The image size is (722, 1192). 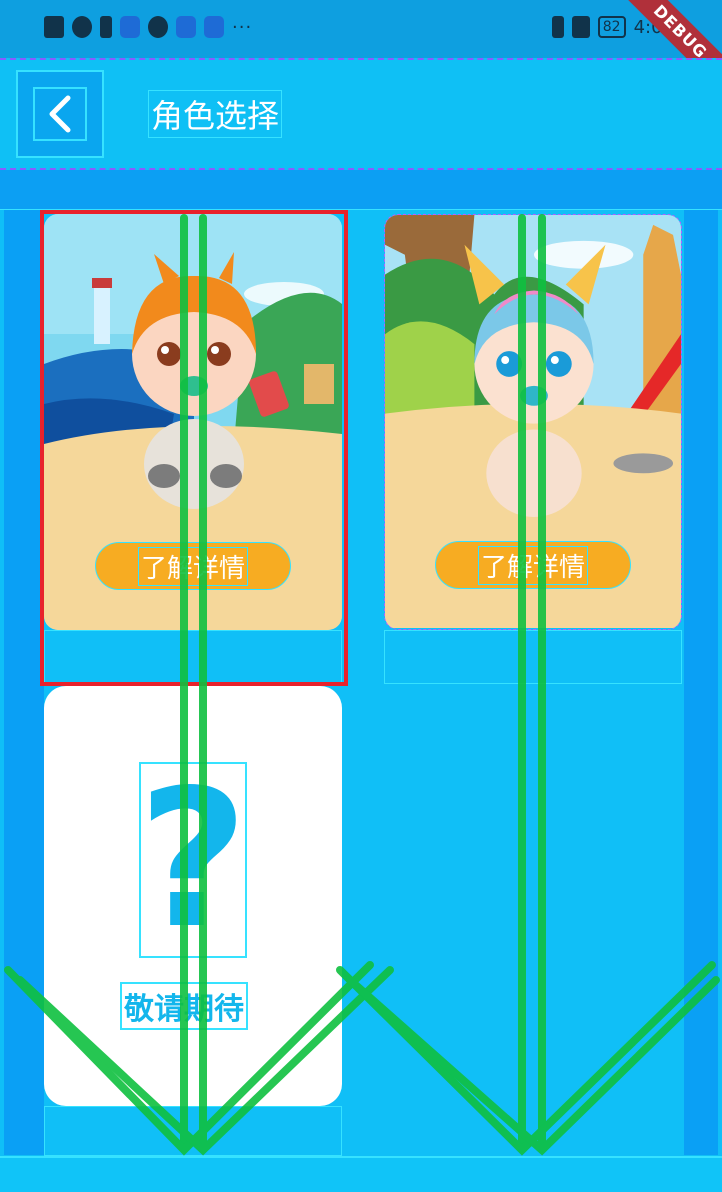 I want to click on app-bar: 角色选择, so click(x=361, y=114).